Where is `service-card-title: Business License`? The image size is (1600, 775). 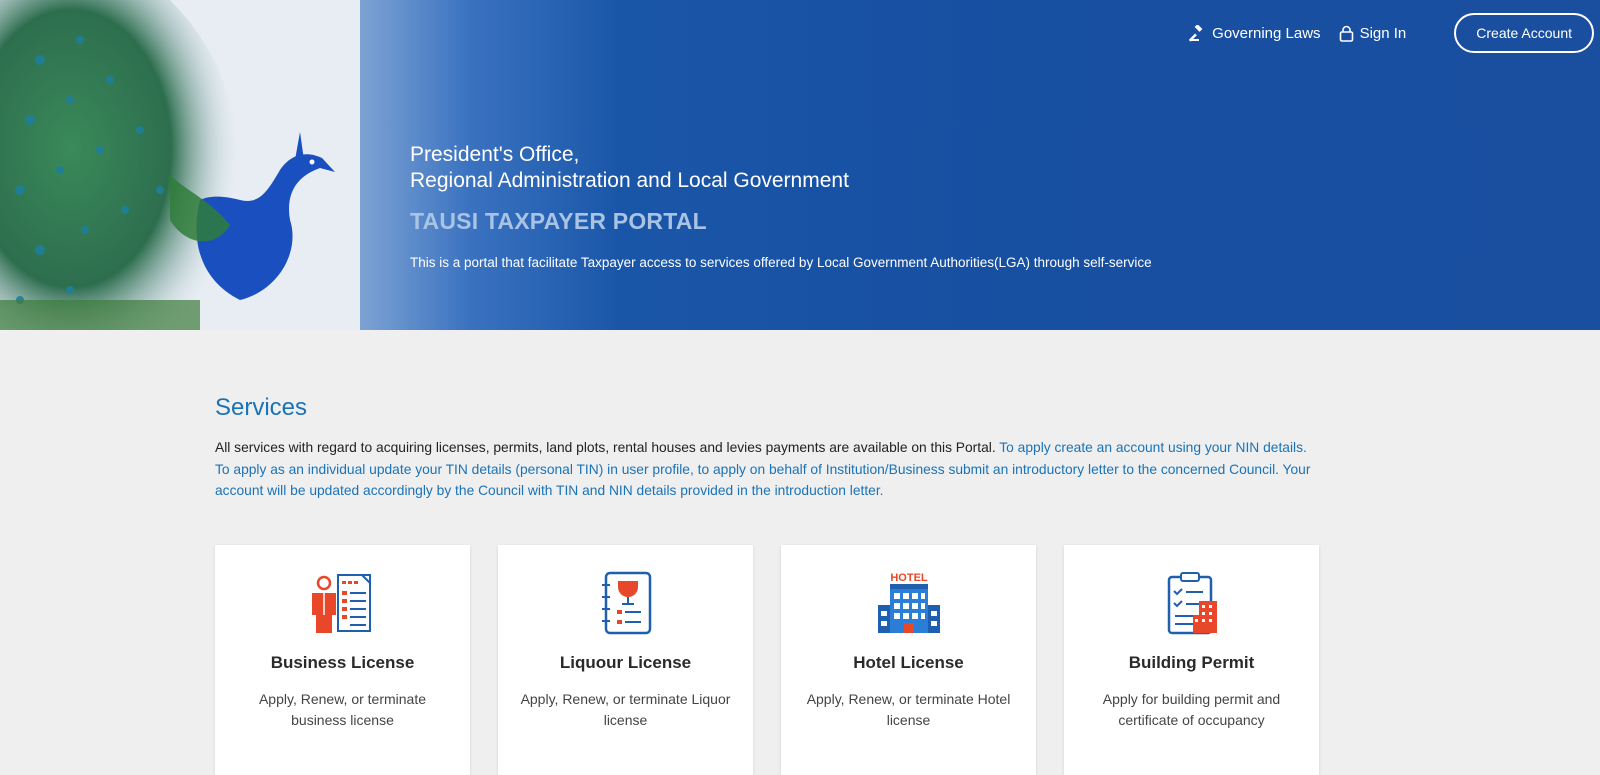 service-card-title: Business License is located at coordinates (342, 662).